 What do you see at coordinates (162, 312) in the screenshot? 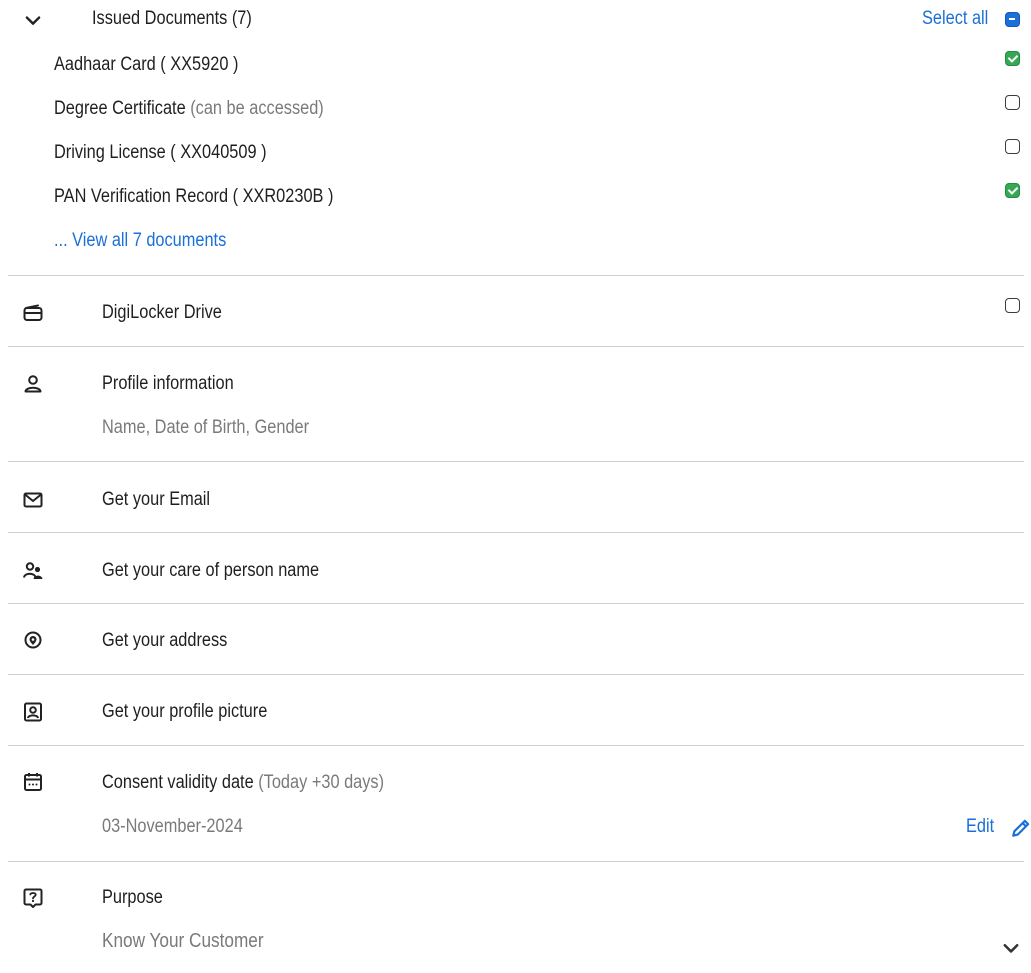
I see `digilocker-drive-label: DigiLocker Drive` at bounding box center [162, 312].